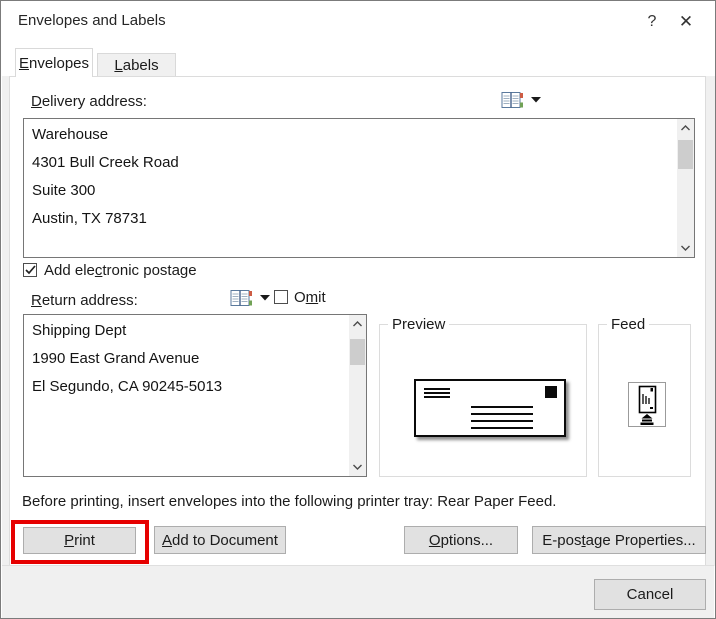 The height and width of the screenshot is (619, 716). What do you see at coordinates (89, 101) in the screenshot?
I see `delivery-address-label: Delivery address:` at bounding box center [89, 101].